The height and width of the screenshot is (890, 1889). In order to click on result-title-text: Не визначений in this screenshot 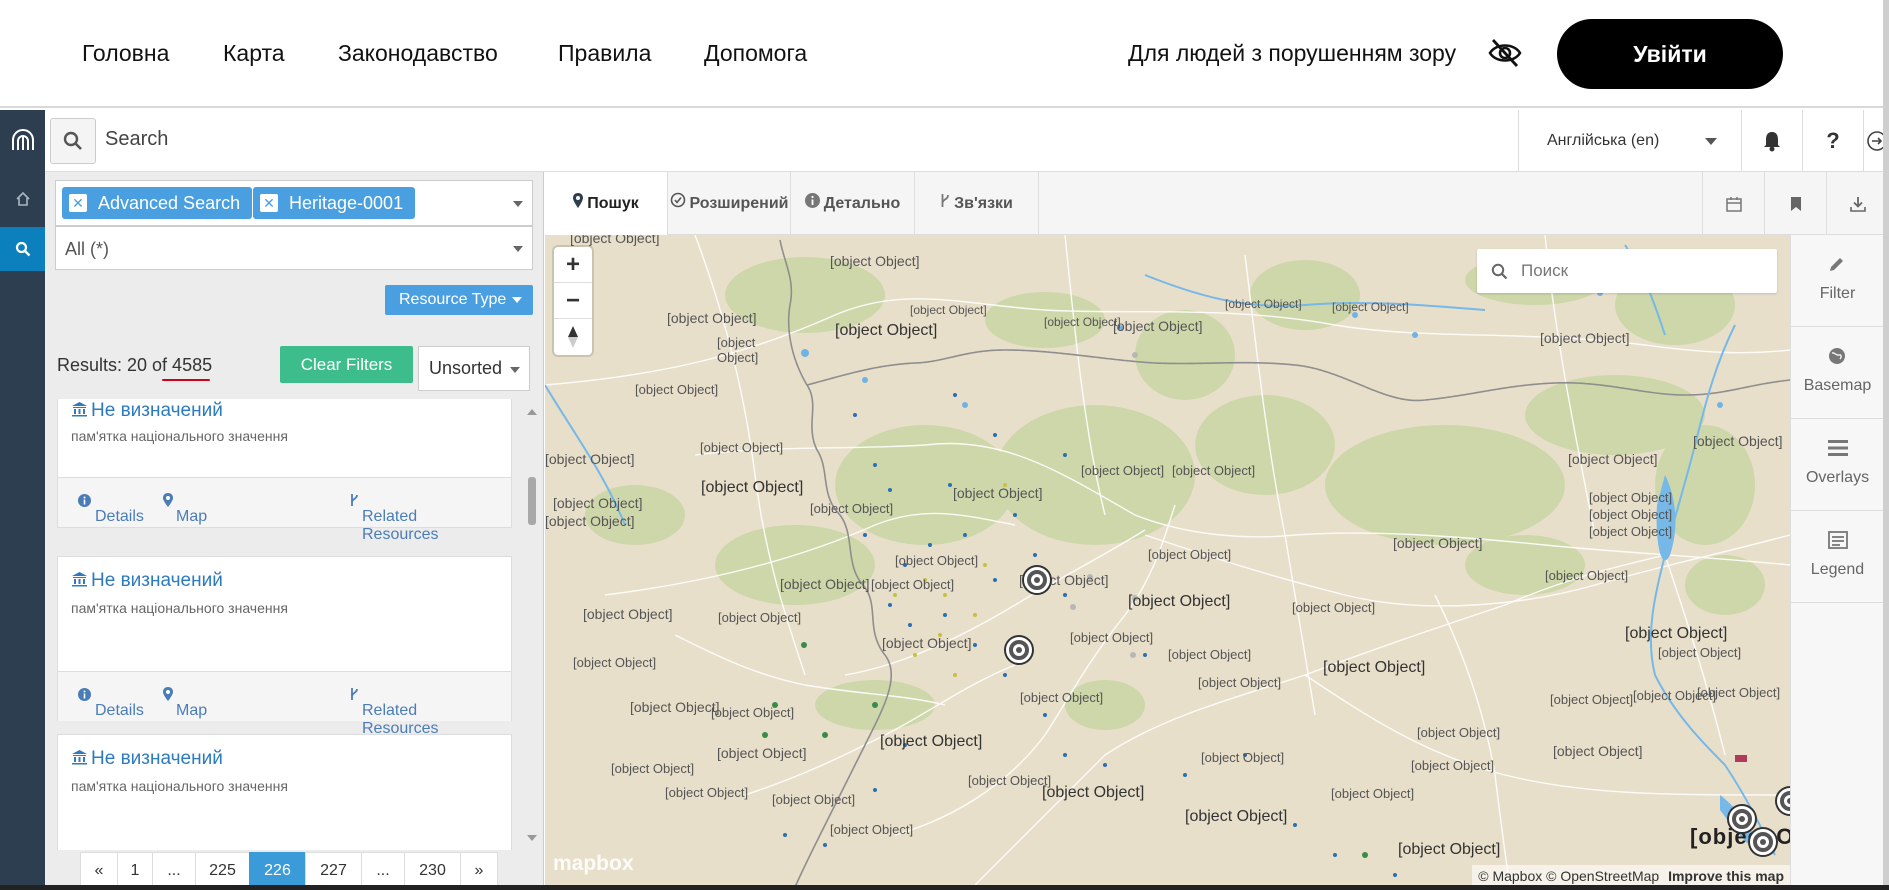, I will do `click(157, 758)`.